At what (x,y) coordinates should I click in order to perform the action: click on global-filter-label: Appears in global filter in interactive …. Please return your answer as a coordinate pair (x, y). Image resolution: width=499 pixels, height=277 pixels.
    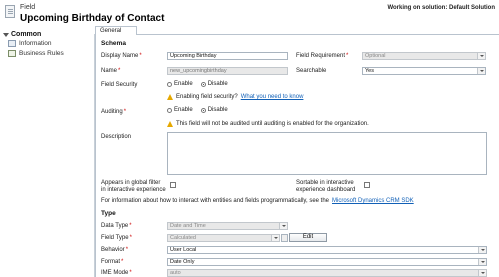
    Looking at the image, I should click on (133, 186).